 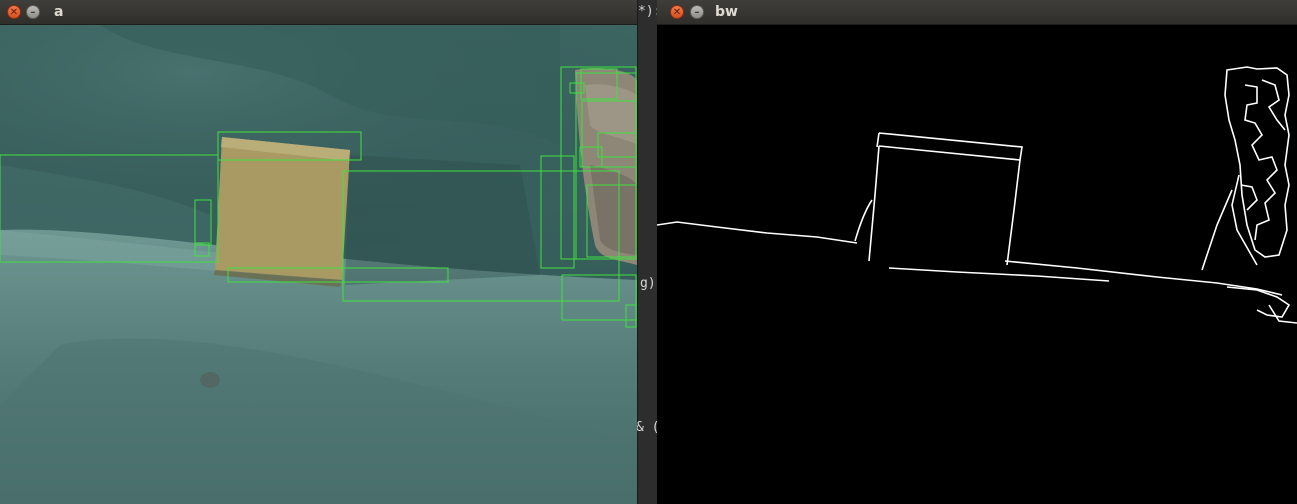 What do you see at coordinates (648, 427) in the screenshot?
I see `terminal-text-fragment: & (` at bounding box center [648, 427].